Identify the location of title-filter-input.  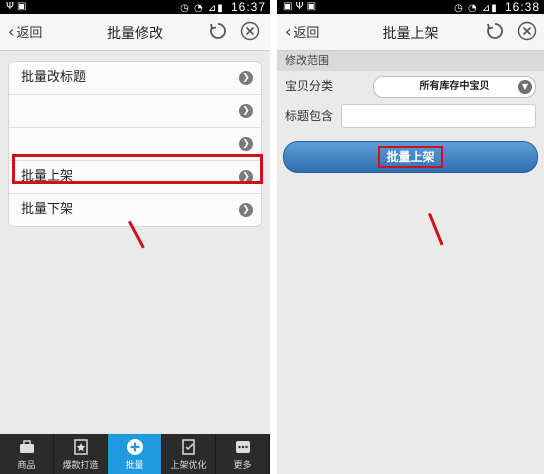
(438, 116).